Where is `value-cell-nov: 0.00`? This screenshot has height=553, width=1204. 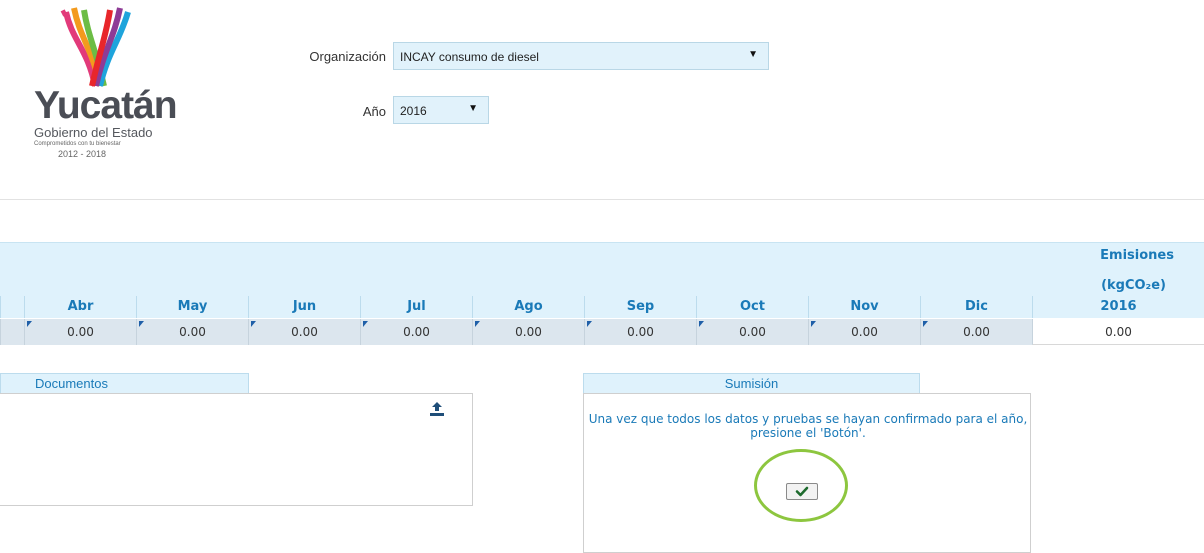
value-cell-nov: 0.00 is located at coordinates (864, 332).